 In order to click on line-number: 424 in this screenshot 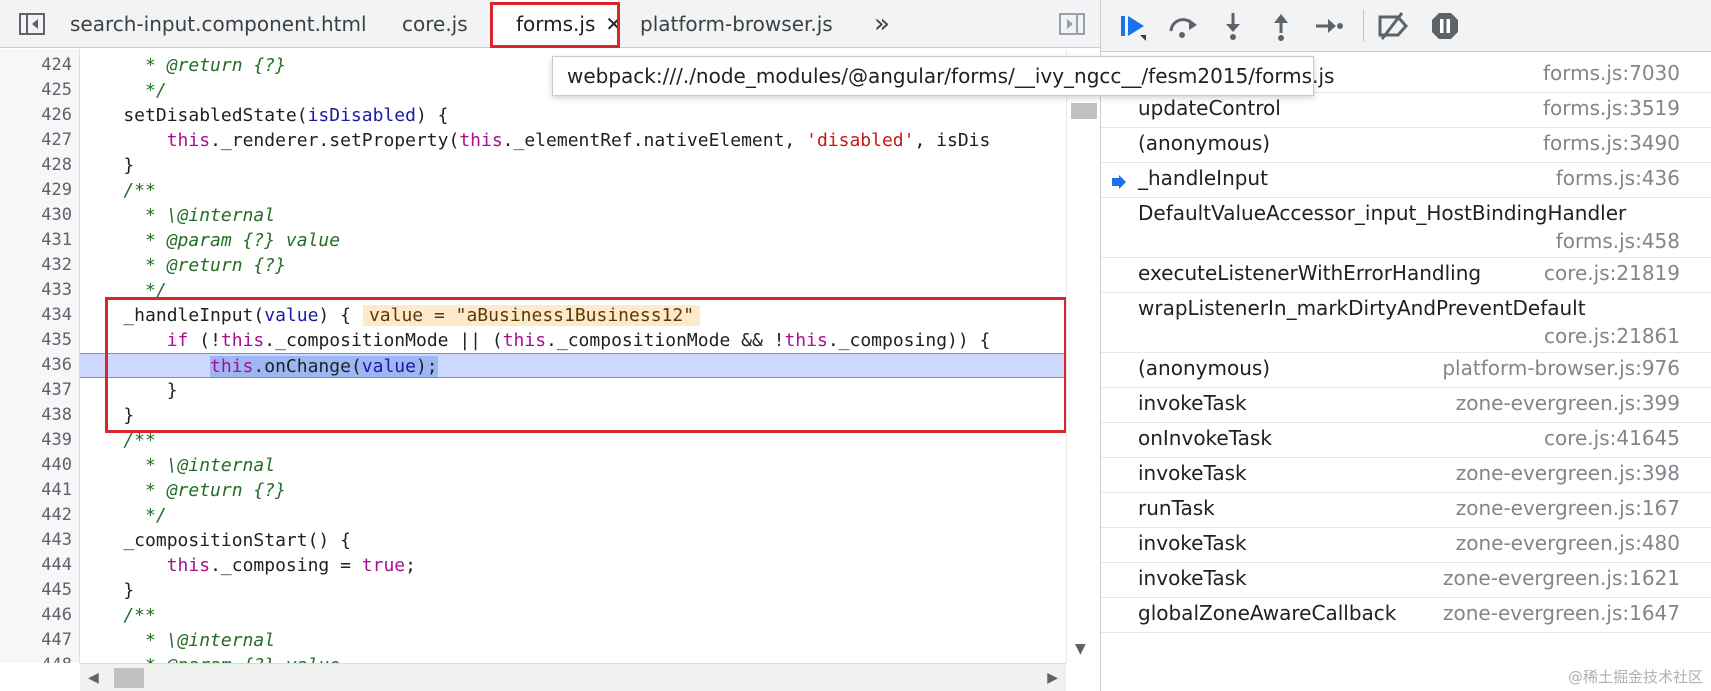, I will do `click(36, 65)`.